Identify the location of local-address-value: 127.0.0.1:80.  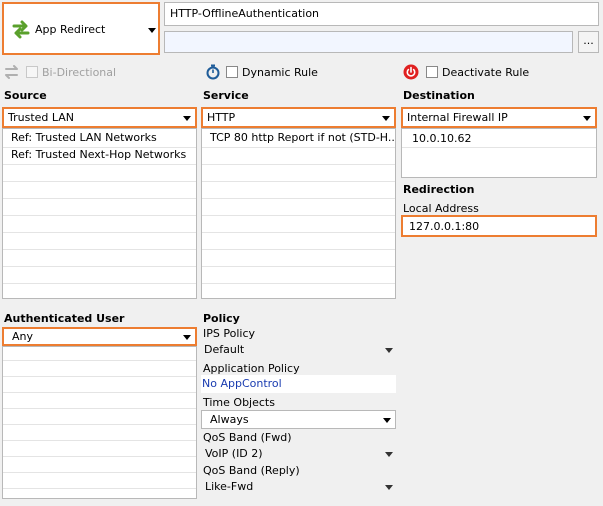
(444, 226).